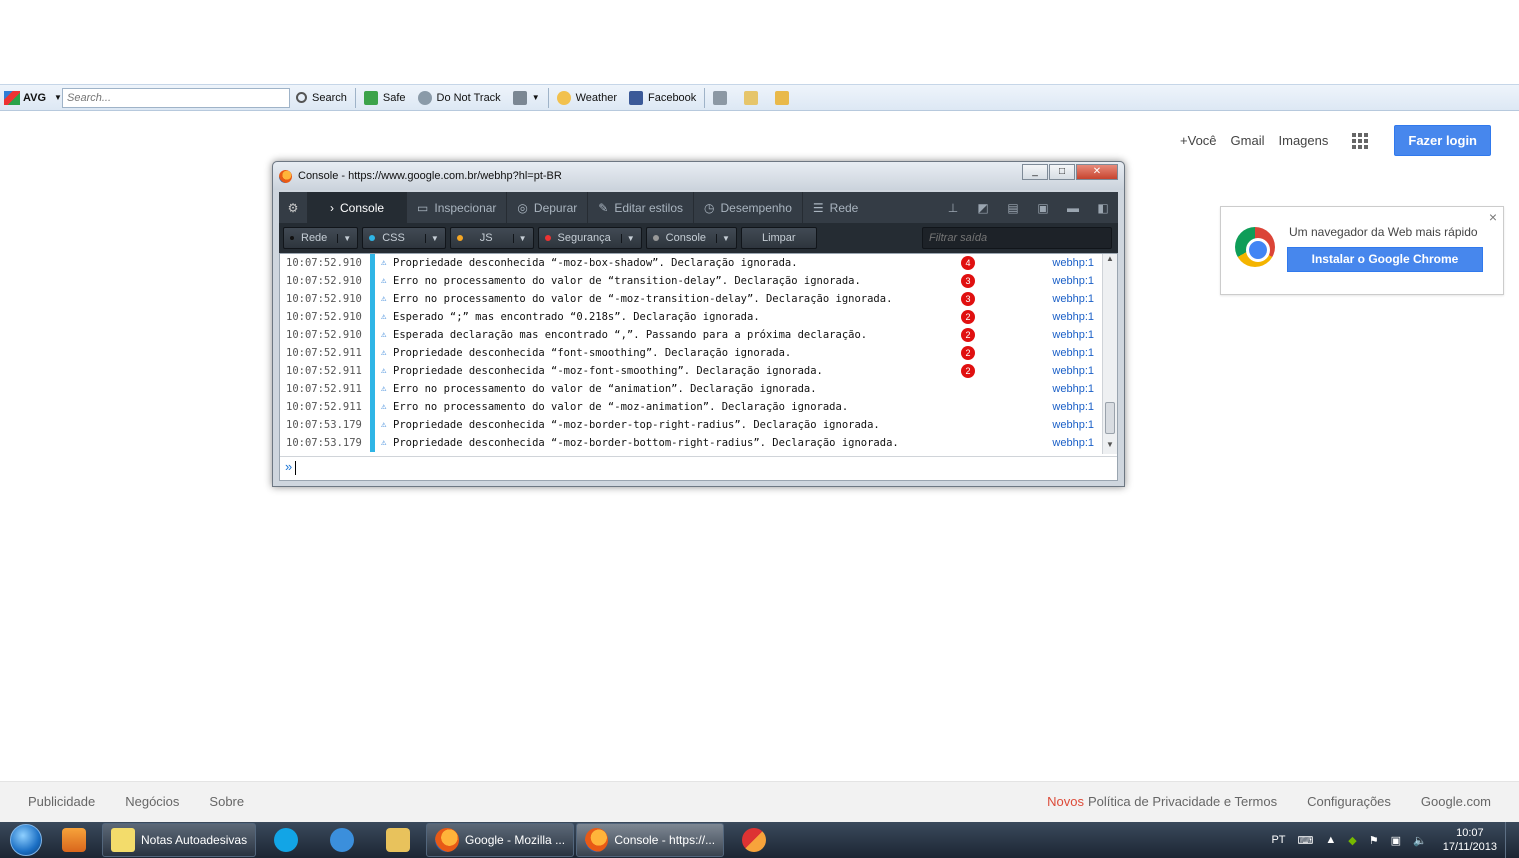 This screenshot has height=858, width=1519. What do you see at coordinates (321, 98) in the screenshot?
I see `avg-search-button: Search` at bounding box center [321, 98].